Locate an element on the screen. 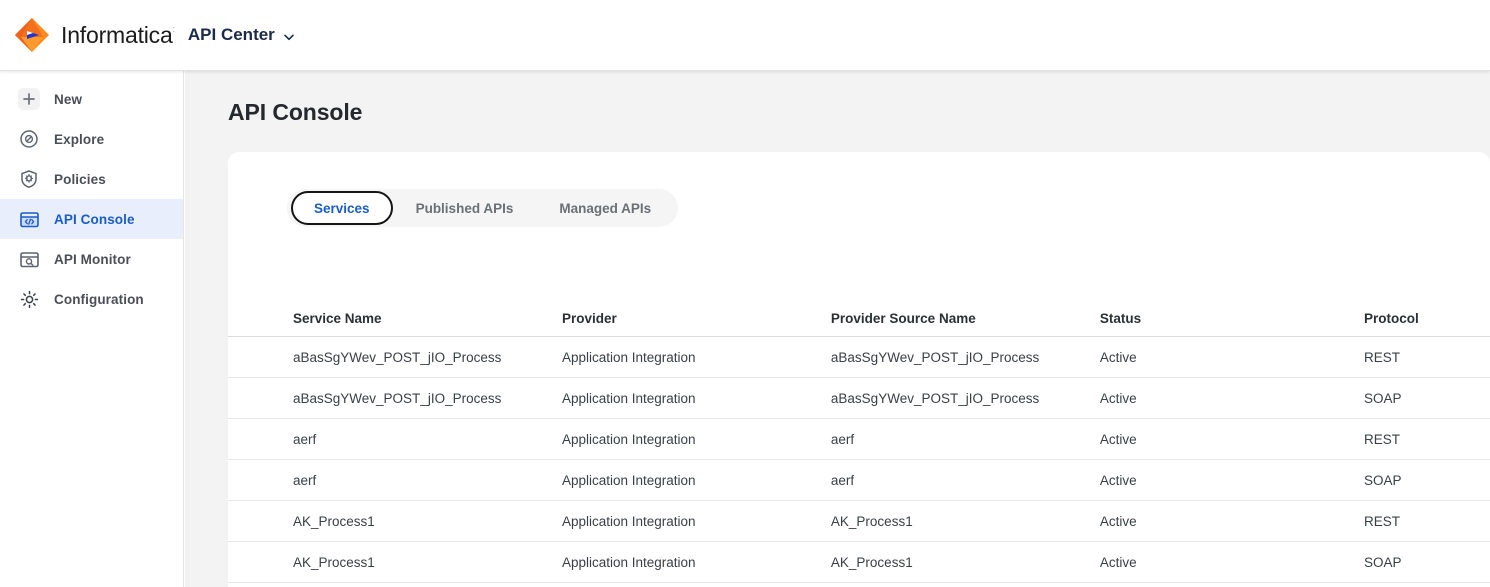 The height and width of the screenshot is (587, 1490). sidebar-item-label-policies: Policies is located at coordinates (80, 179).